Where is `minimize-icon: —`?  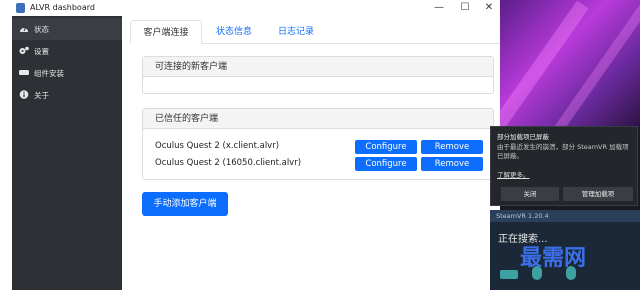 minimize-icon: — is located at coordinates (439, 8).